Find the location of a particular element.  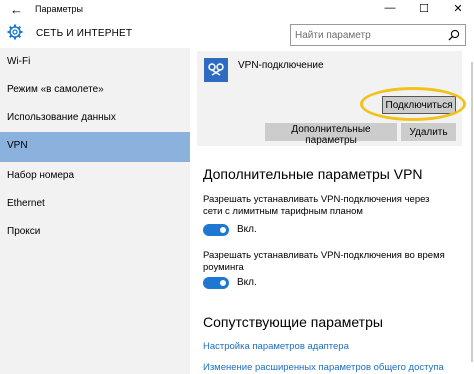

vpn-key-icon is located at coordinates (216, 69).